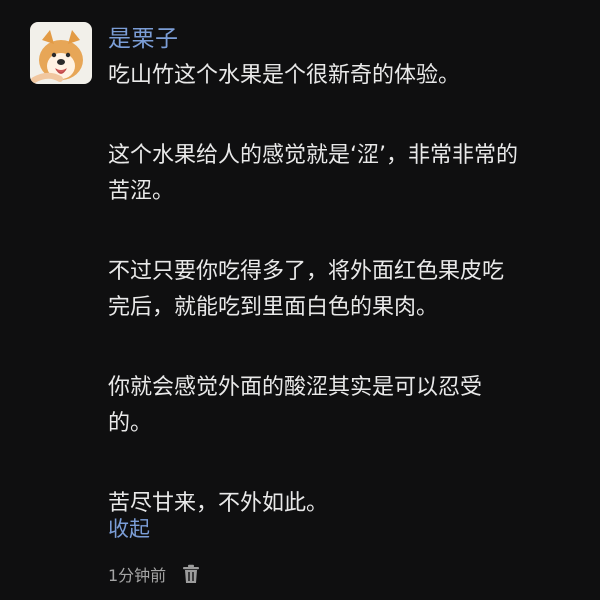  I want to click on comment-paragraph: 你就会感觉外面的酸涩其实是可以忍受 的。, so click(295, 405).